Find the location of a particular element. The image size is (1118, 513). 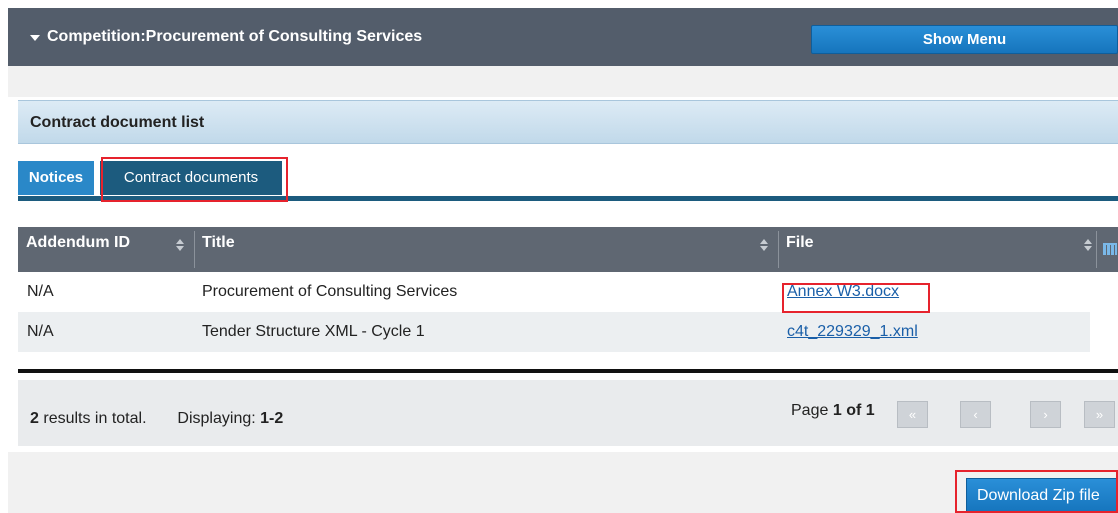

column-divider is located at coordinates (1096, 249).